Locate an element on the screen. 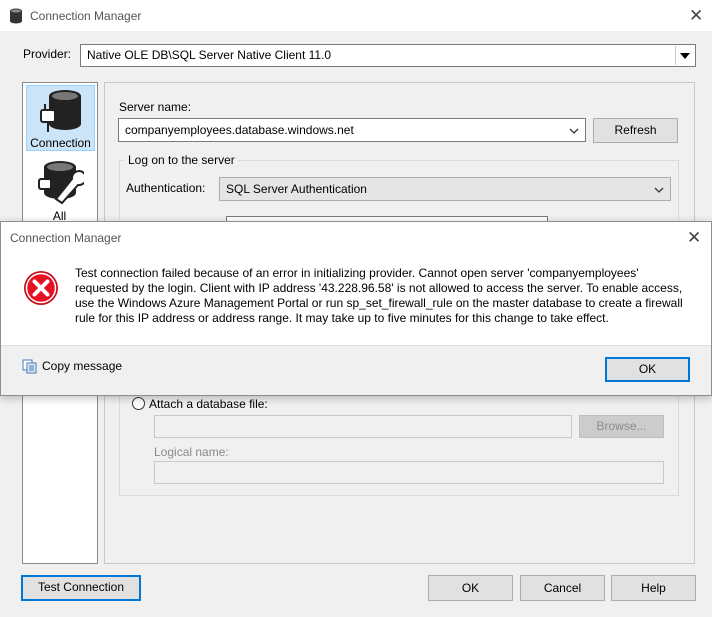  logon-group-label: Log on to the server is located at coordinates (181, 160).